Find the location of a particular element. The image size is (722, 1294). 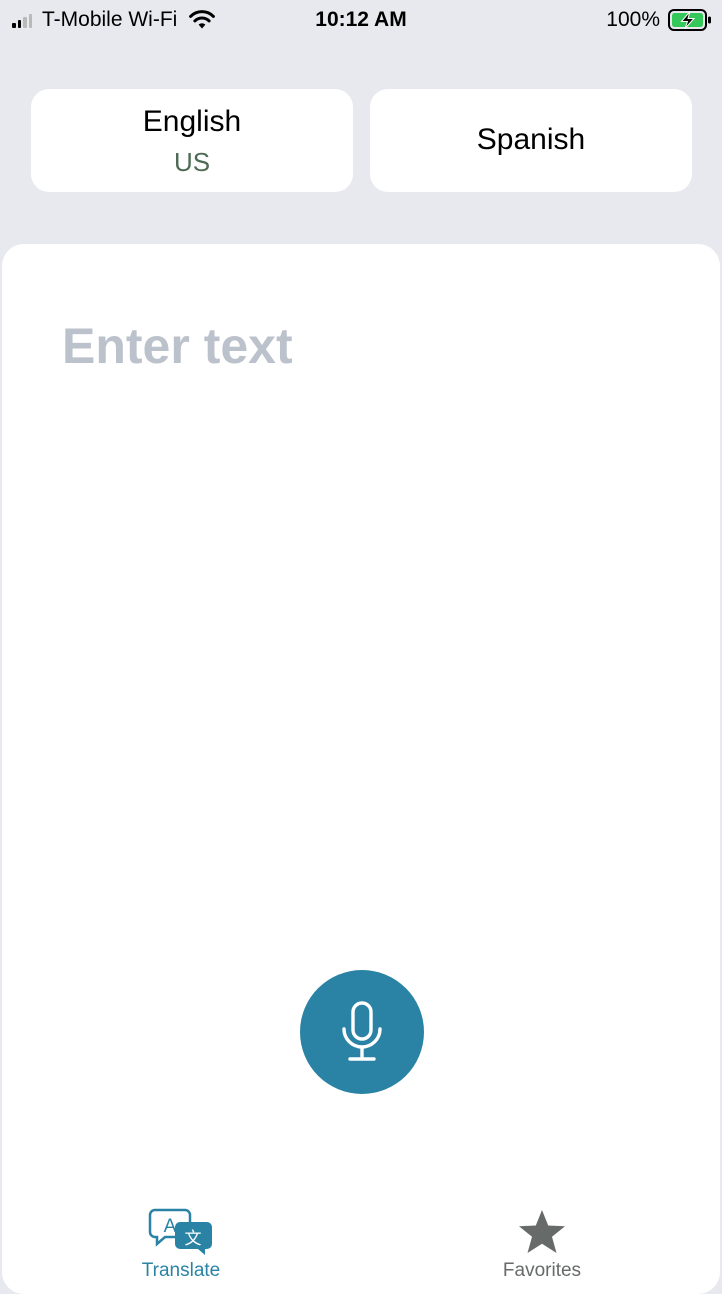

tab-favorites: Favorites is located at coordinates (542, 1242).